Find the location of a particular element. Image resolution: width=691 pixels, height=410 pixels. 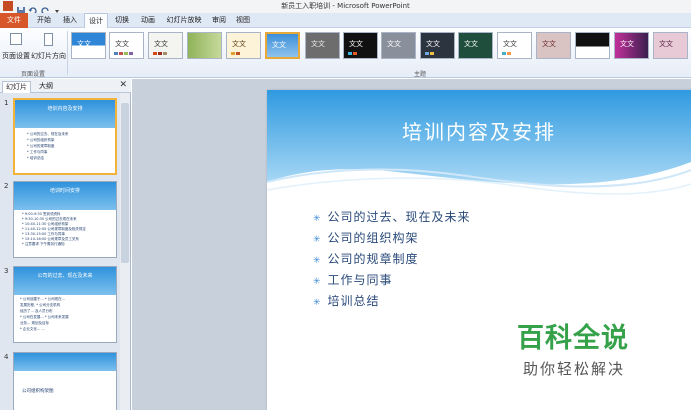

bullet-item: ✳ 公司的过去、现在及未来 is located at coordinates (392, 216).